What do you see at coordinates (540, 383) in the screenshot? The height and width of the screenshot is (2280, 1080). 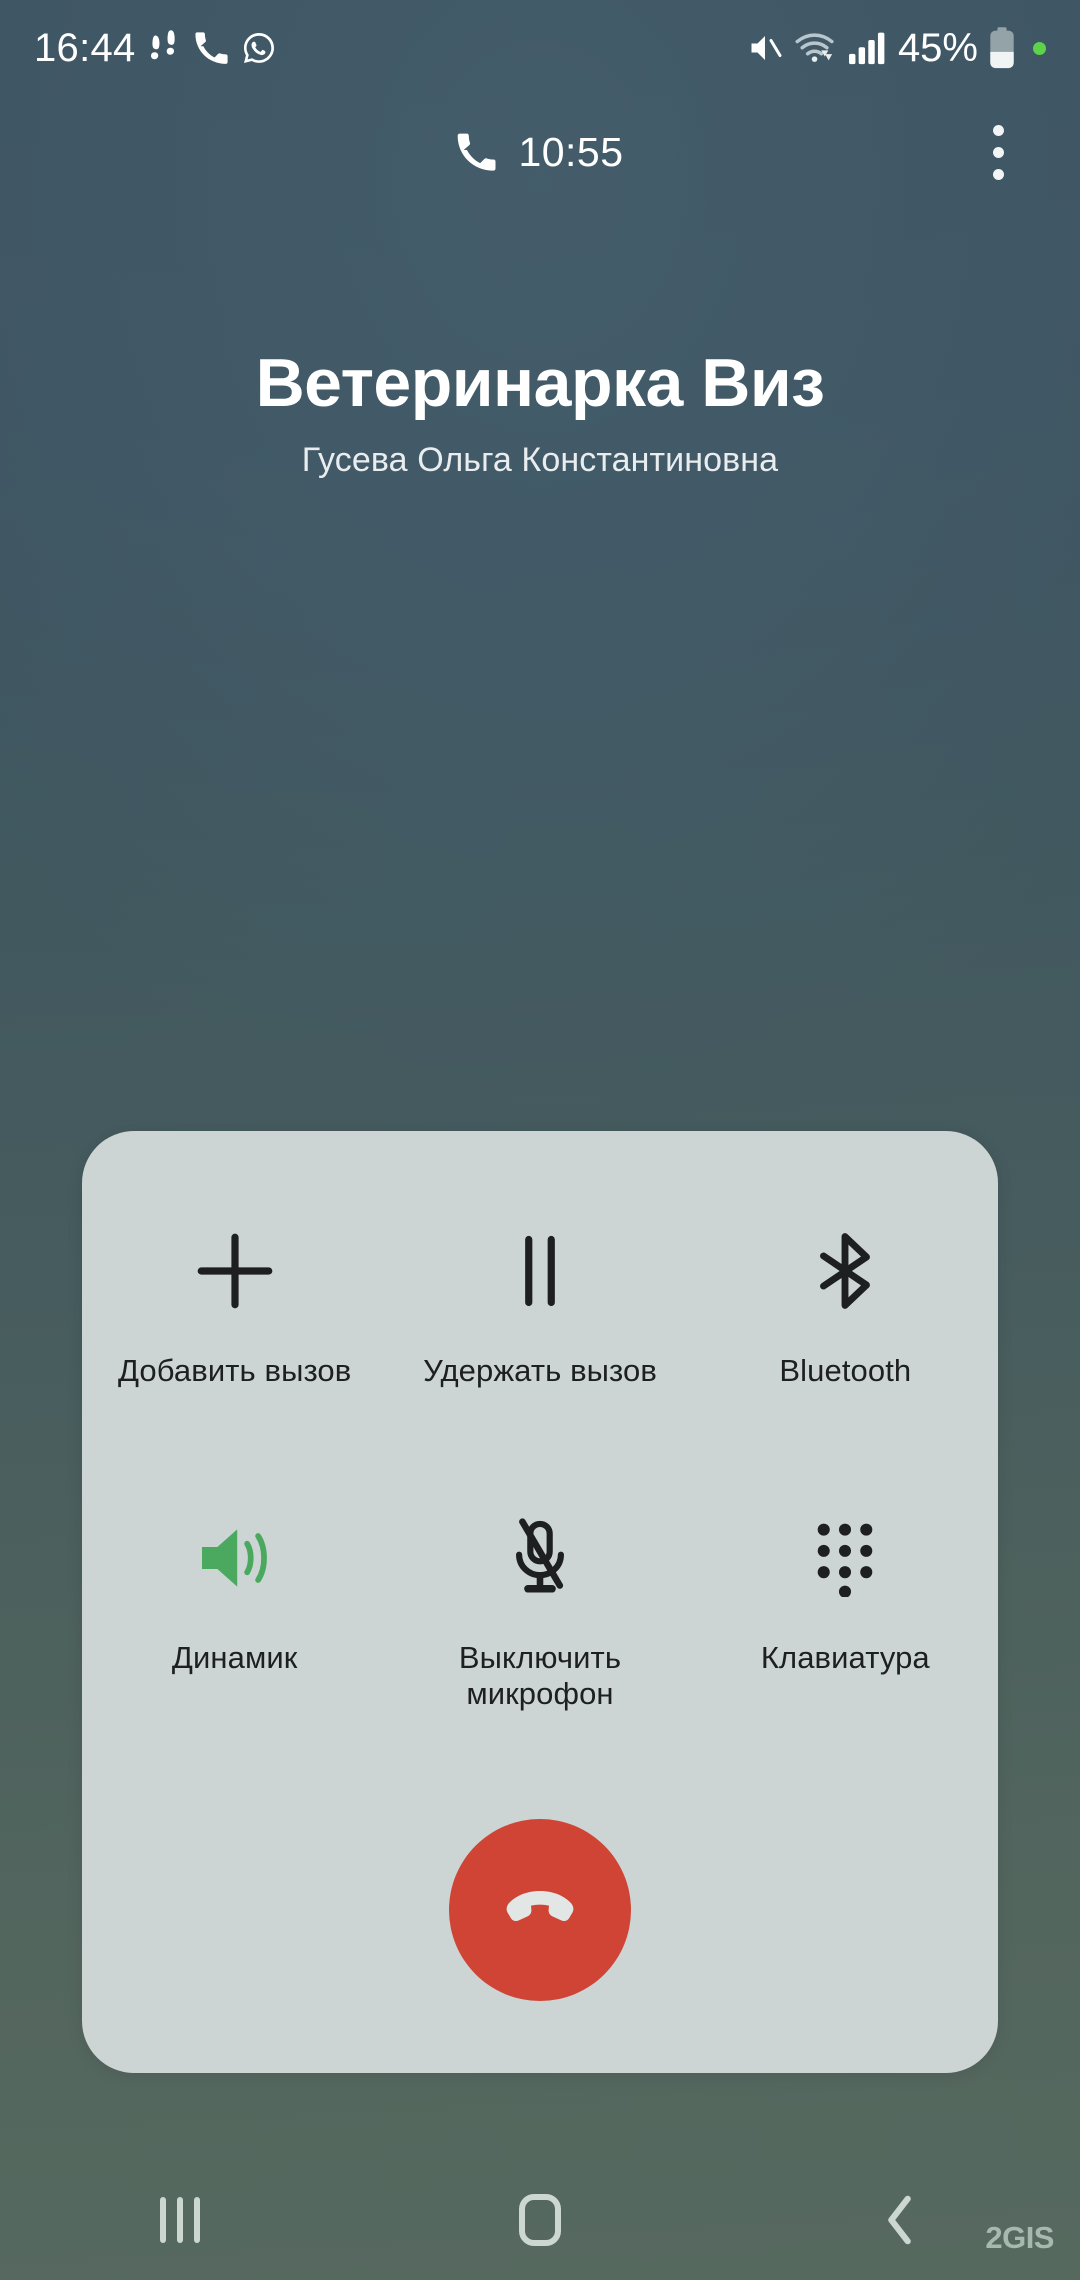 I see `contact-name: Ветеринарка Виз` at bounding box center [540, 383].